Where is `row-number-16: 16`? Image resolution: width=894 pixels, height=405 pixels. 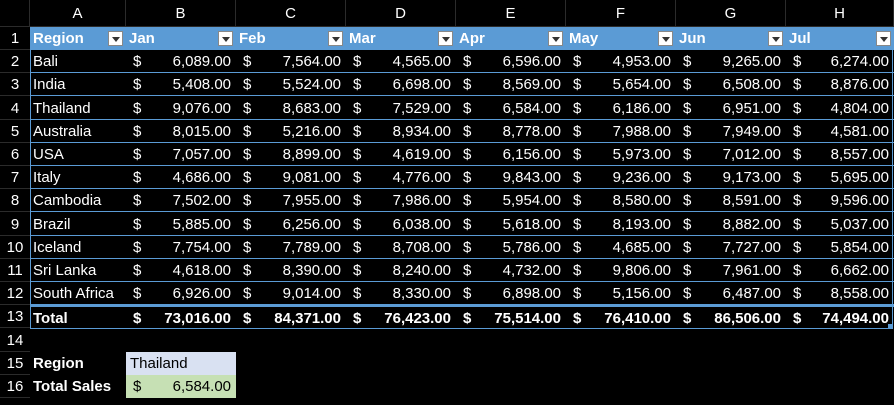 row-number-16: 16 is located at coordinates (15, 386).